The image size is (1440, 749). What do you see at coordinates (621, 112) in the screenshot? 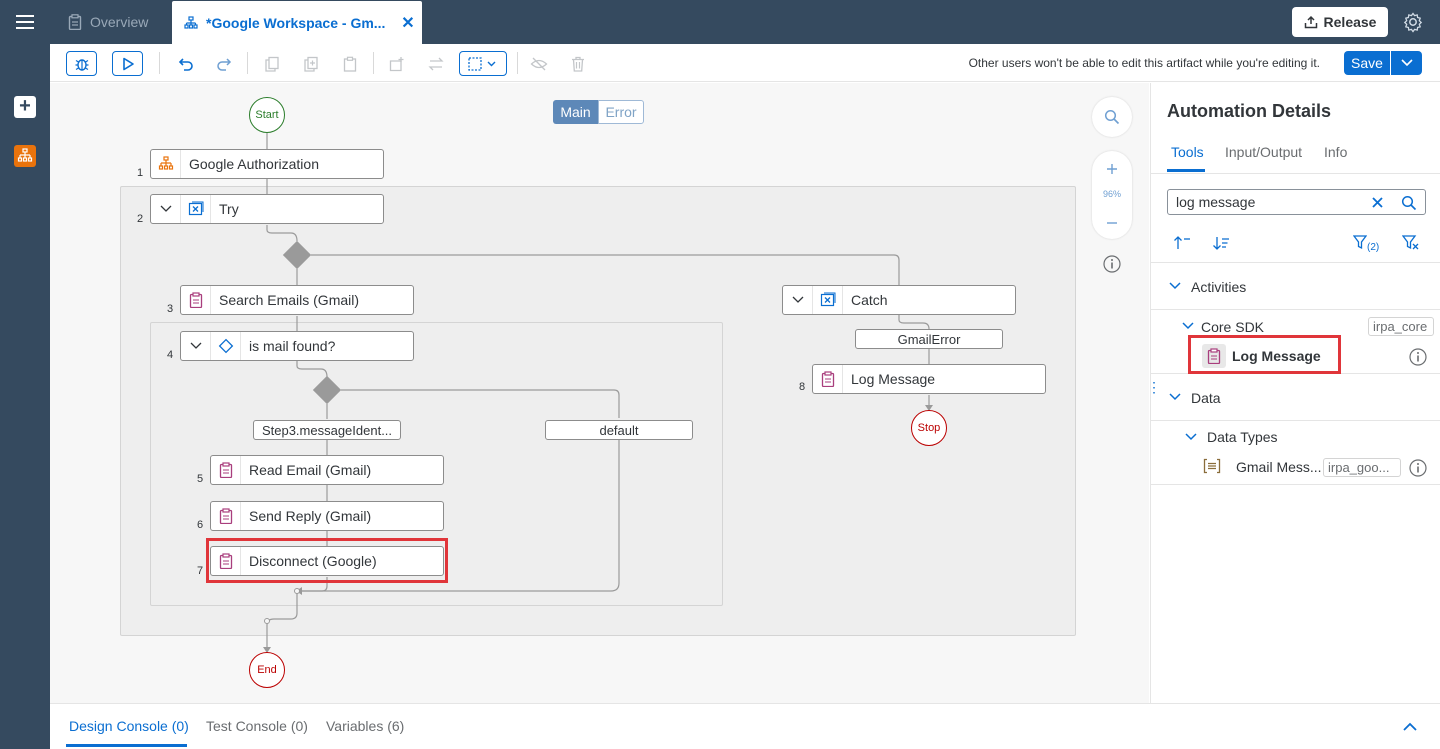
I see `view-tab-error: Error` at bounding box center [621, 112].